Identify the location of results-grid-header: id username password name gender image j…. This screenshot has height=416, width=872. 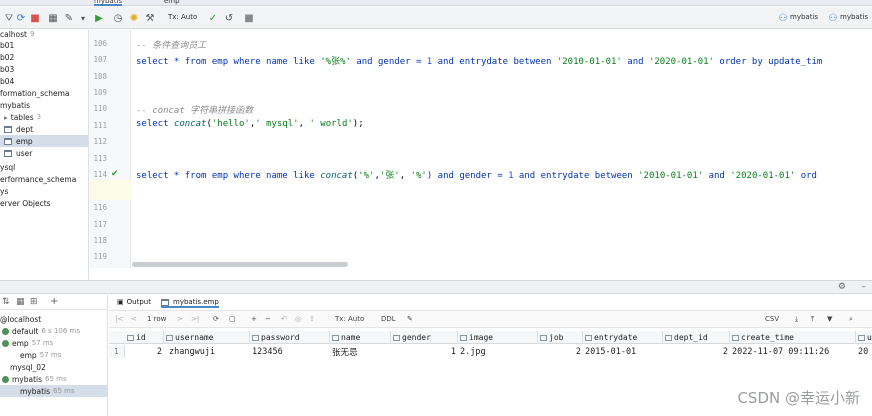
(490, 337).